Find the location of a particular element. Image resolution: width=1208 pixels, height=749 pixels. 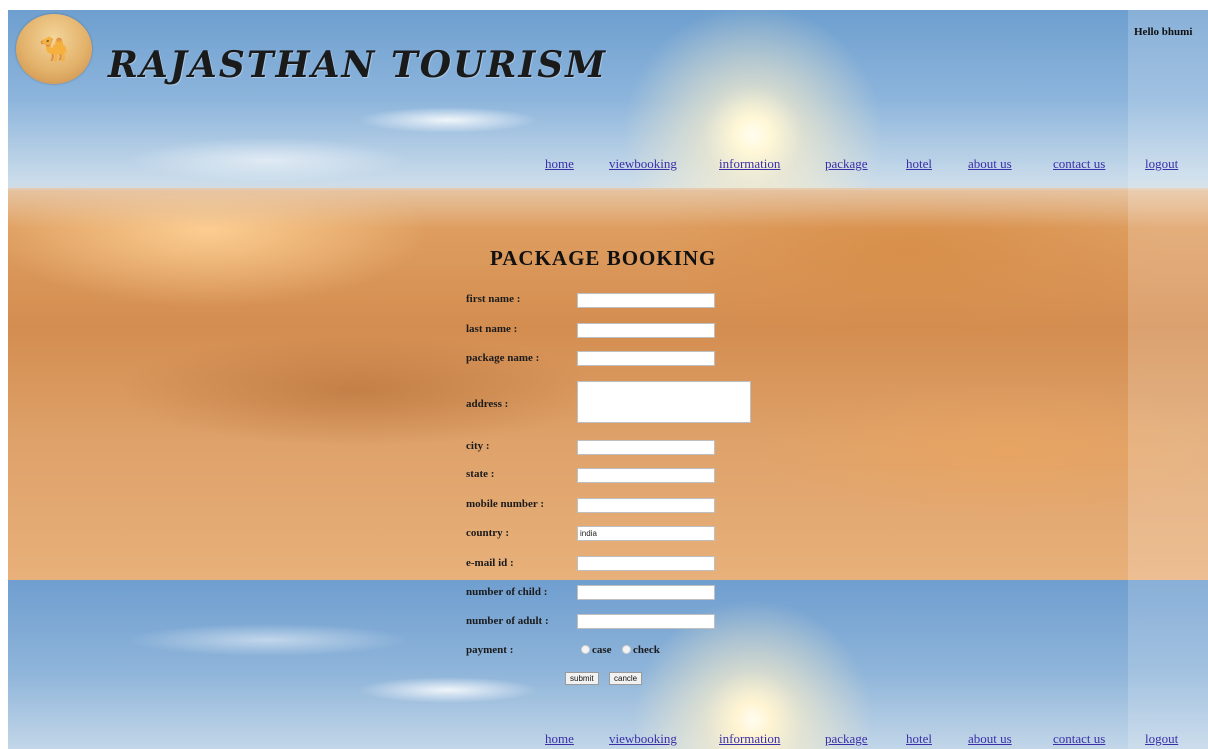

address-label: address : is located at coordinates (487, 404).